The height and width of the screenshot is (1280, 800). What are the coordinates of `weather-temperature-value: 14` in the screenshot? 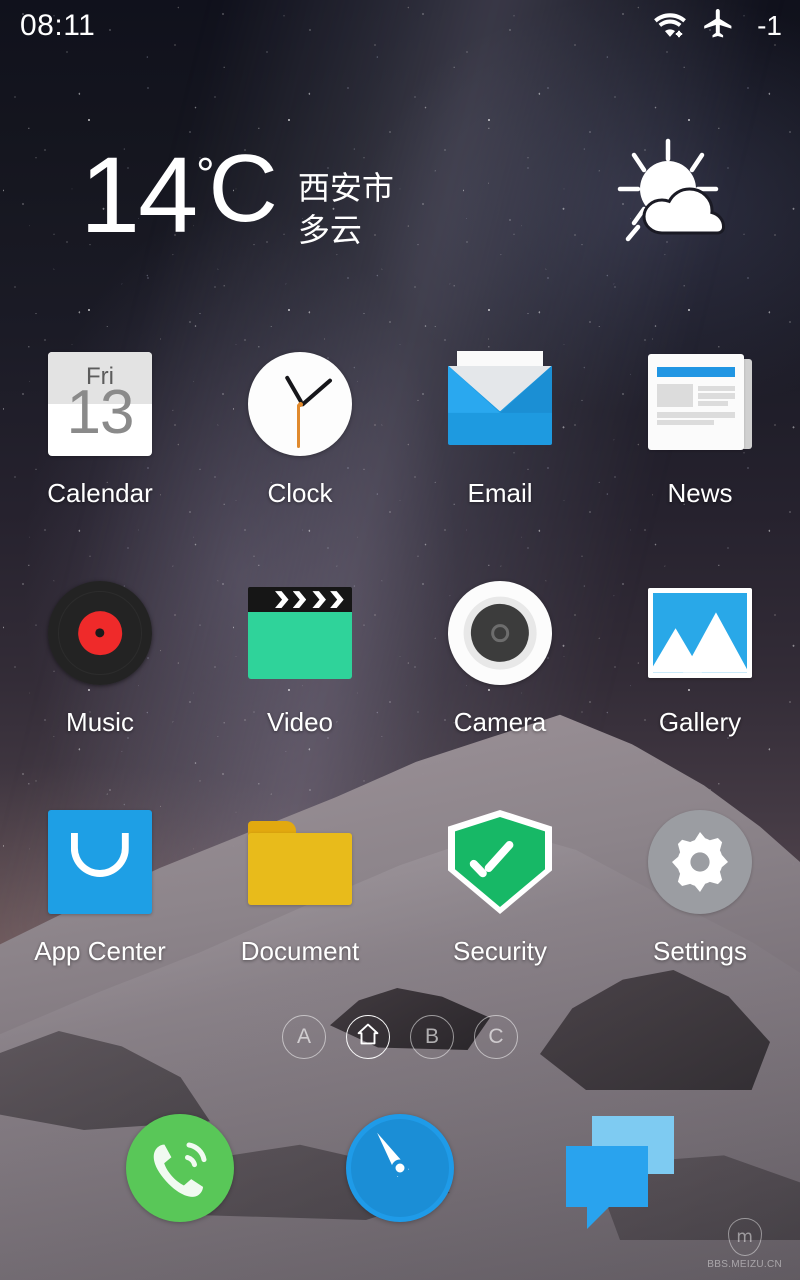 It's located at (139, 194).